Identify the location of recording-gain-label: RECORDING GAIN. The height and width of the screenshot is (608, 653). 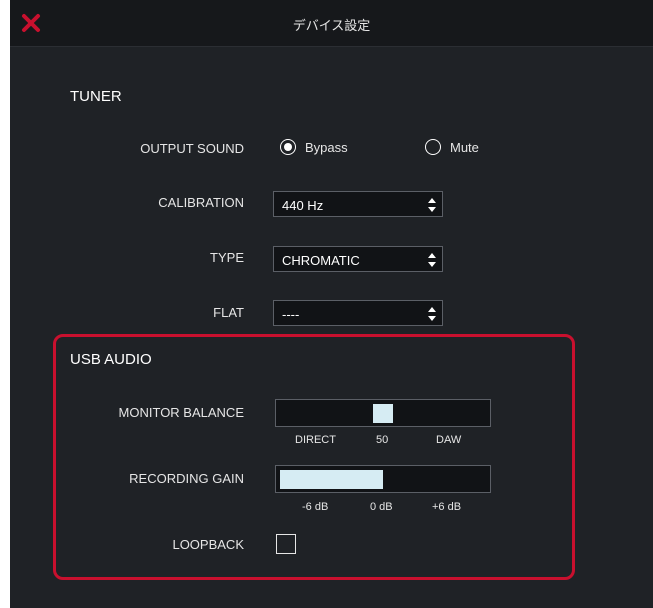
(186, 478).